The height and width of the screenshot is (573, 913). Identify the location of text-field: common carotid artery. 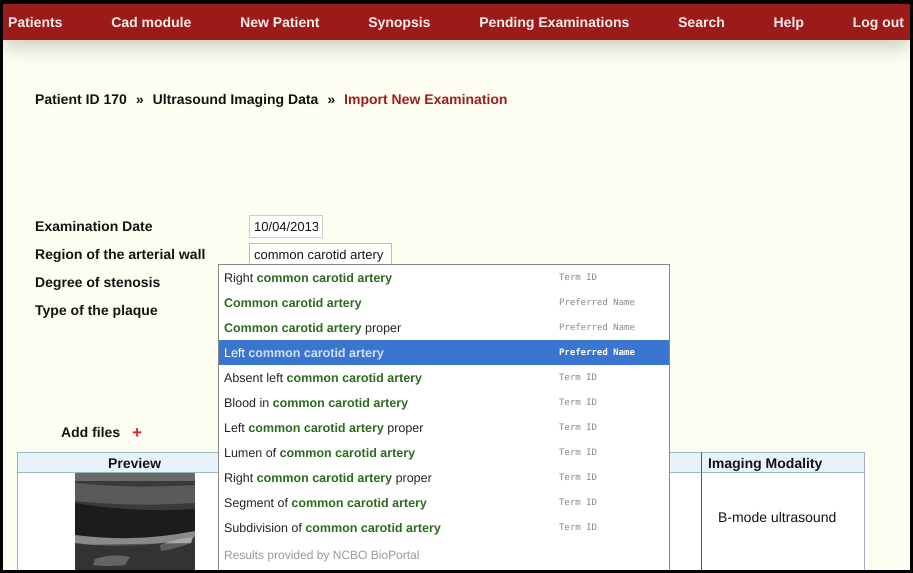
(320, 254).